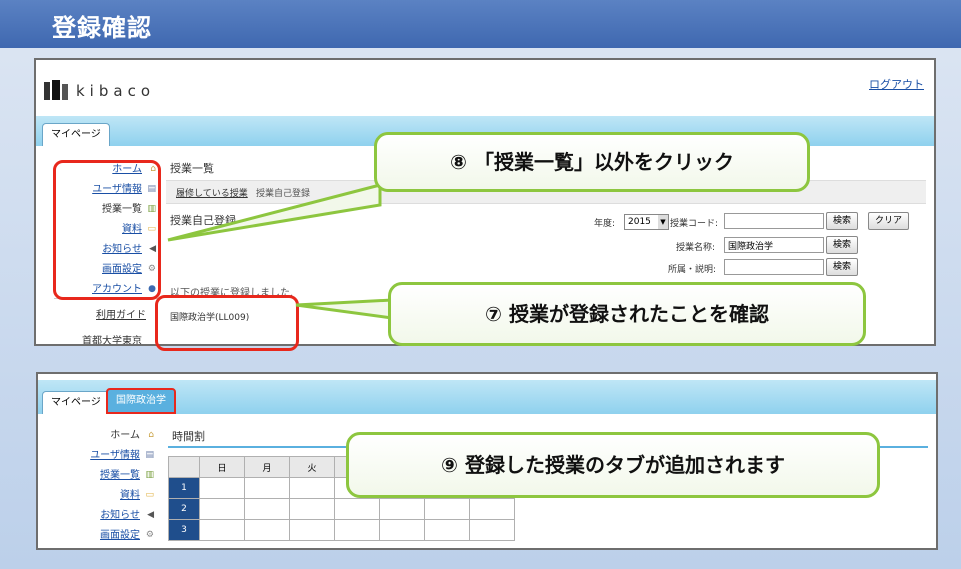 This screenshot has height=569, width=961. Describe the element at coordinates (149, 474) in the screenshot. I see `books-icon: ▥` at that location.